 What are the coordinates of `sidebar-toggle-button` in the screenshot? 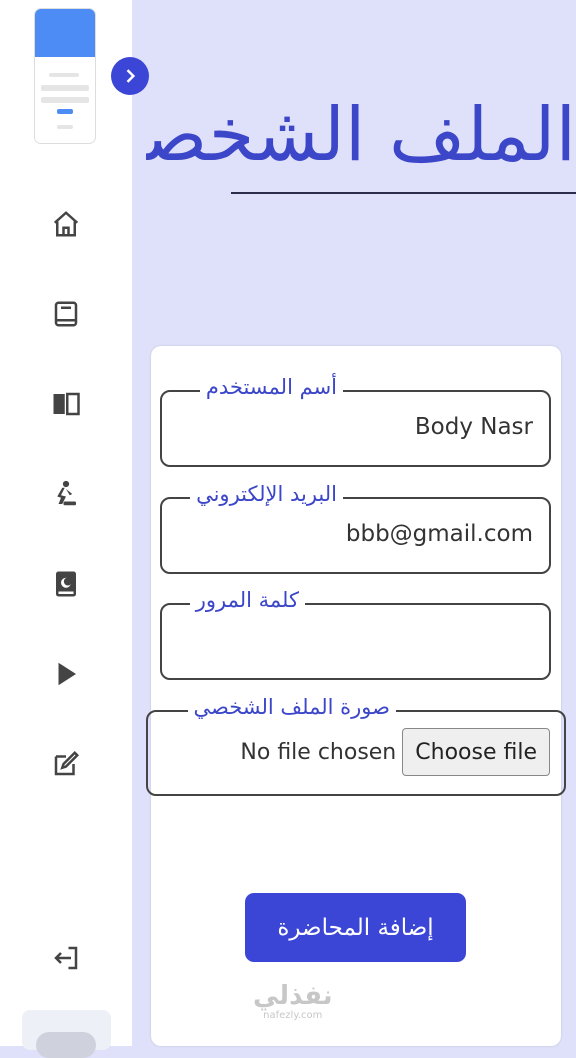 It's located at (130, 76).